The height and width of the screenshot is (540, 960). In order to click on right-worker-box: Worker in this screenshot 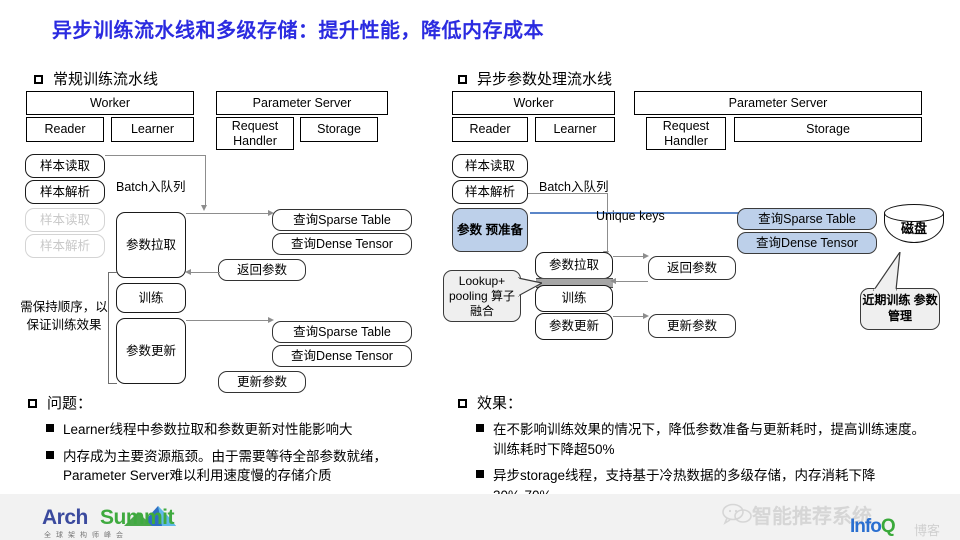, I will do `click(533, 103)`.